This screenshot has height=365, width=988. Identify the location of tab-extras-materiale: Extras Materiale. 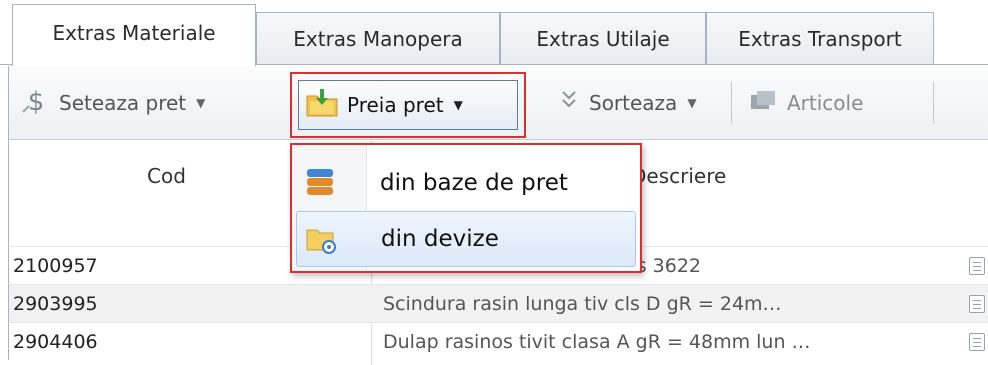
(134, 35).